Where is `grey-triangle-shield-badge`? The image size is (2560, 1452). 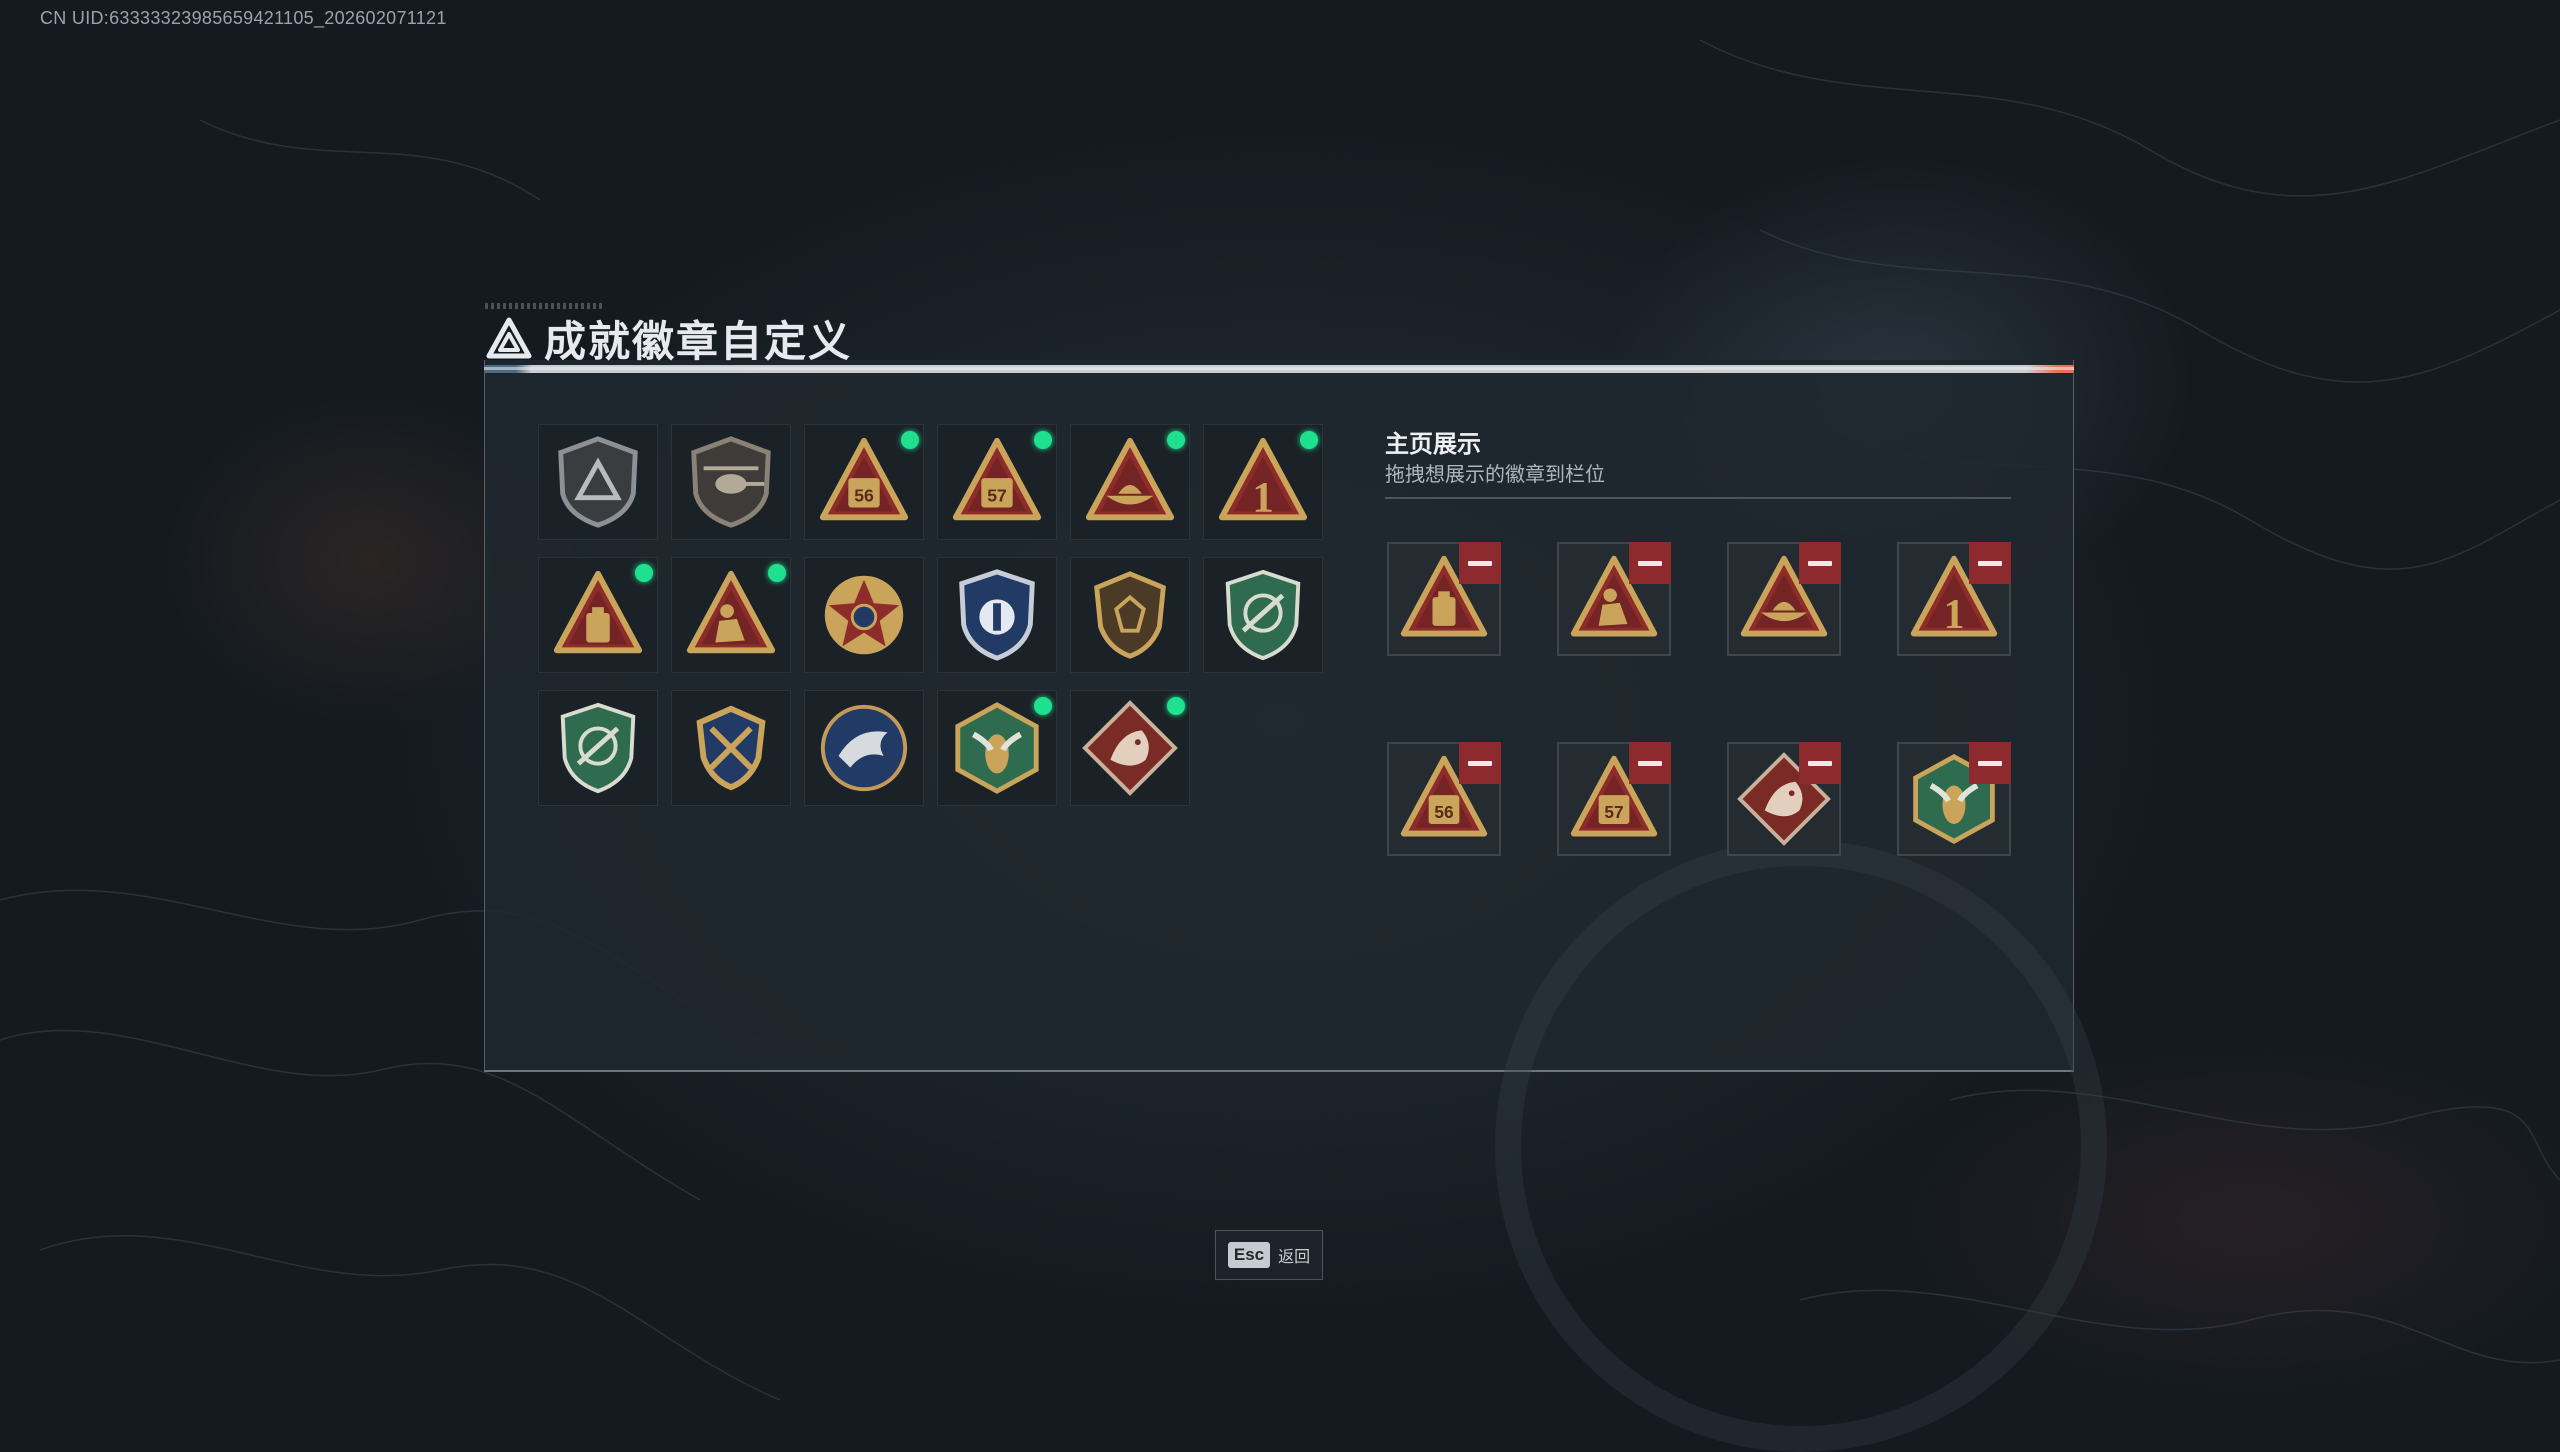
grey-triangle-shield-badge is located at coordinates (598, 482).